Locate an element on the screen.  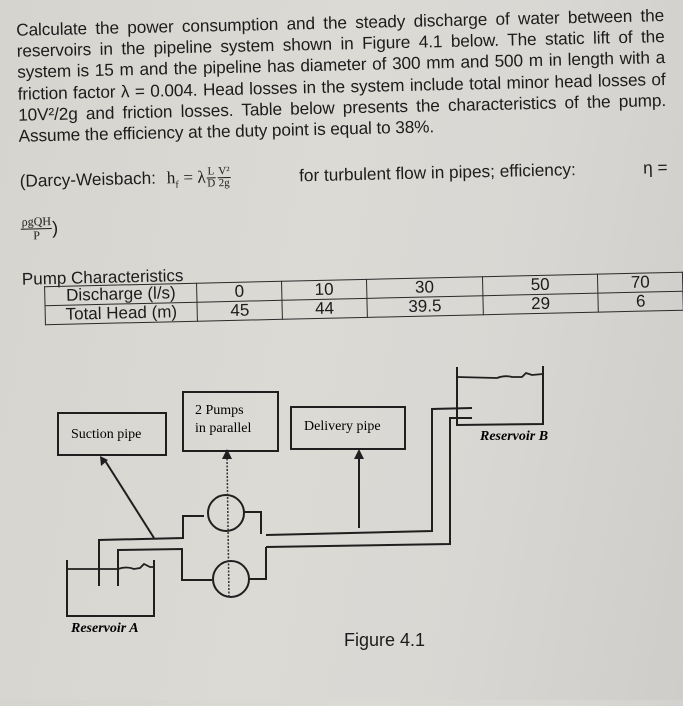
pump-1-outlet is located at coordinates (253, 522).